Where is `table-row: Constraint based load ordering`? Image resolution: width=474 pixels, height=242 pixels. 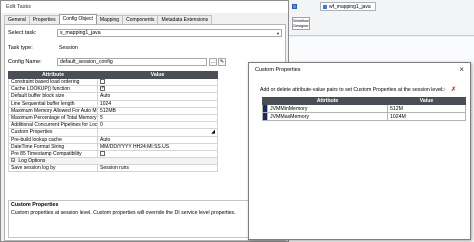 table-row: Constraint based load ordering is located at coordinates (113, 82).